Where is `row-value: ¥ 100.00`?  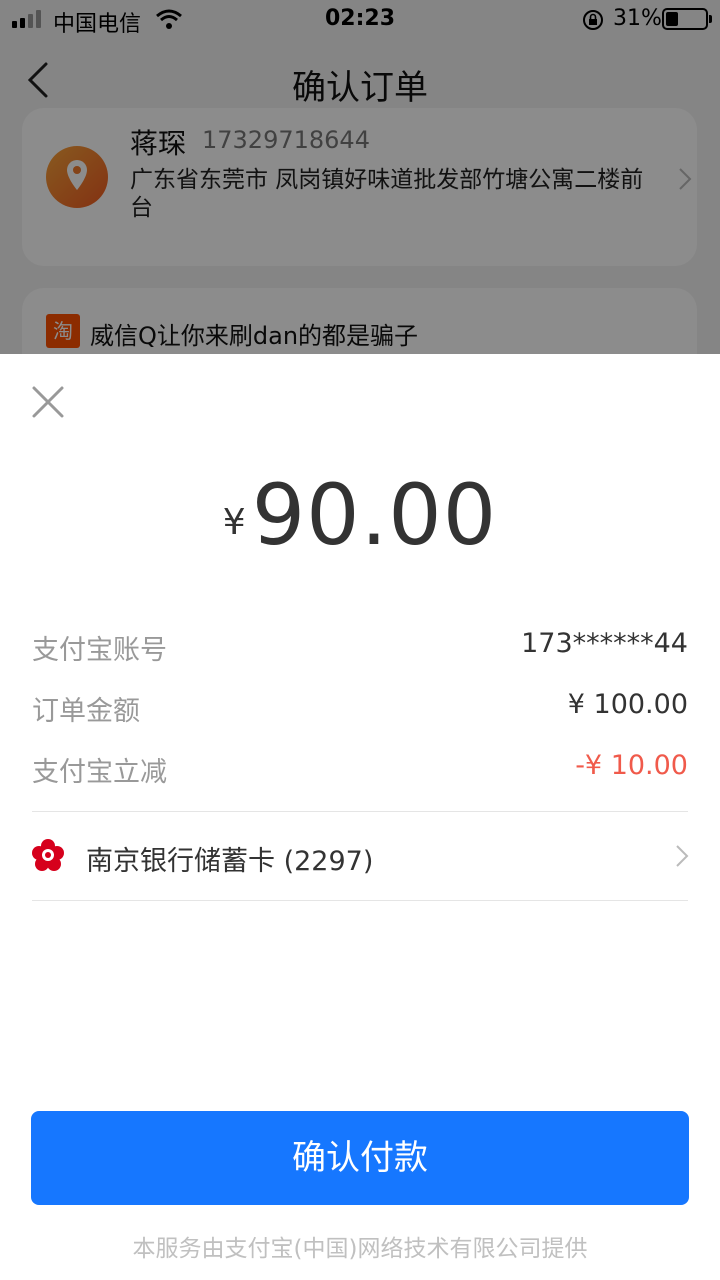
row-value: ¥ 100.00 is located at coordinates (627, 704).